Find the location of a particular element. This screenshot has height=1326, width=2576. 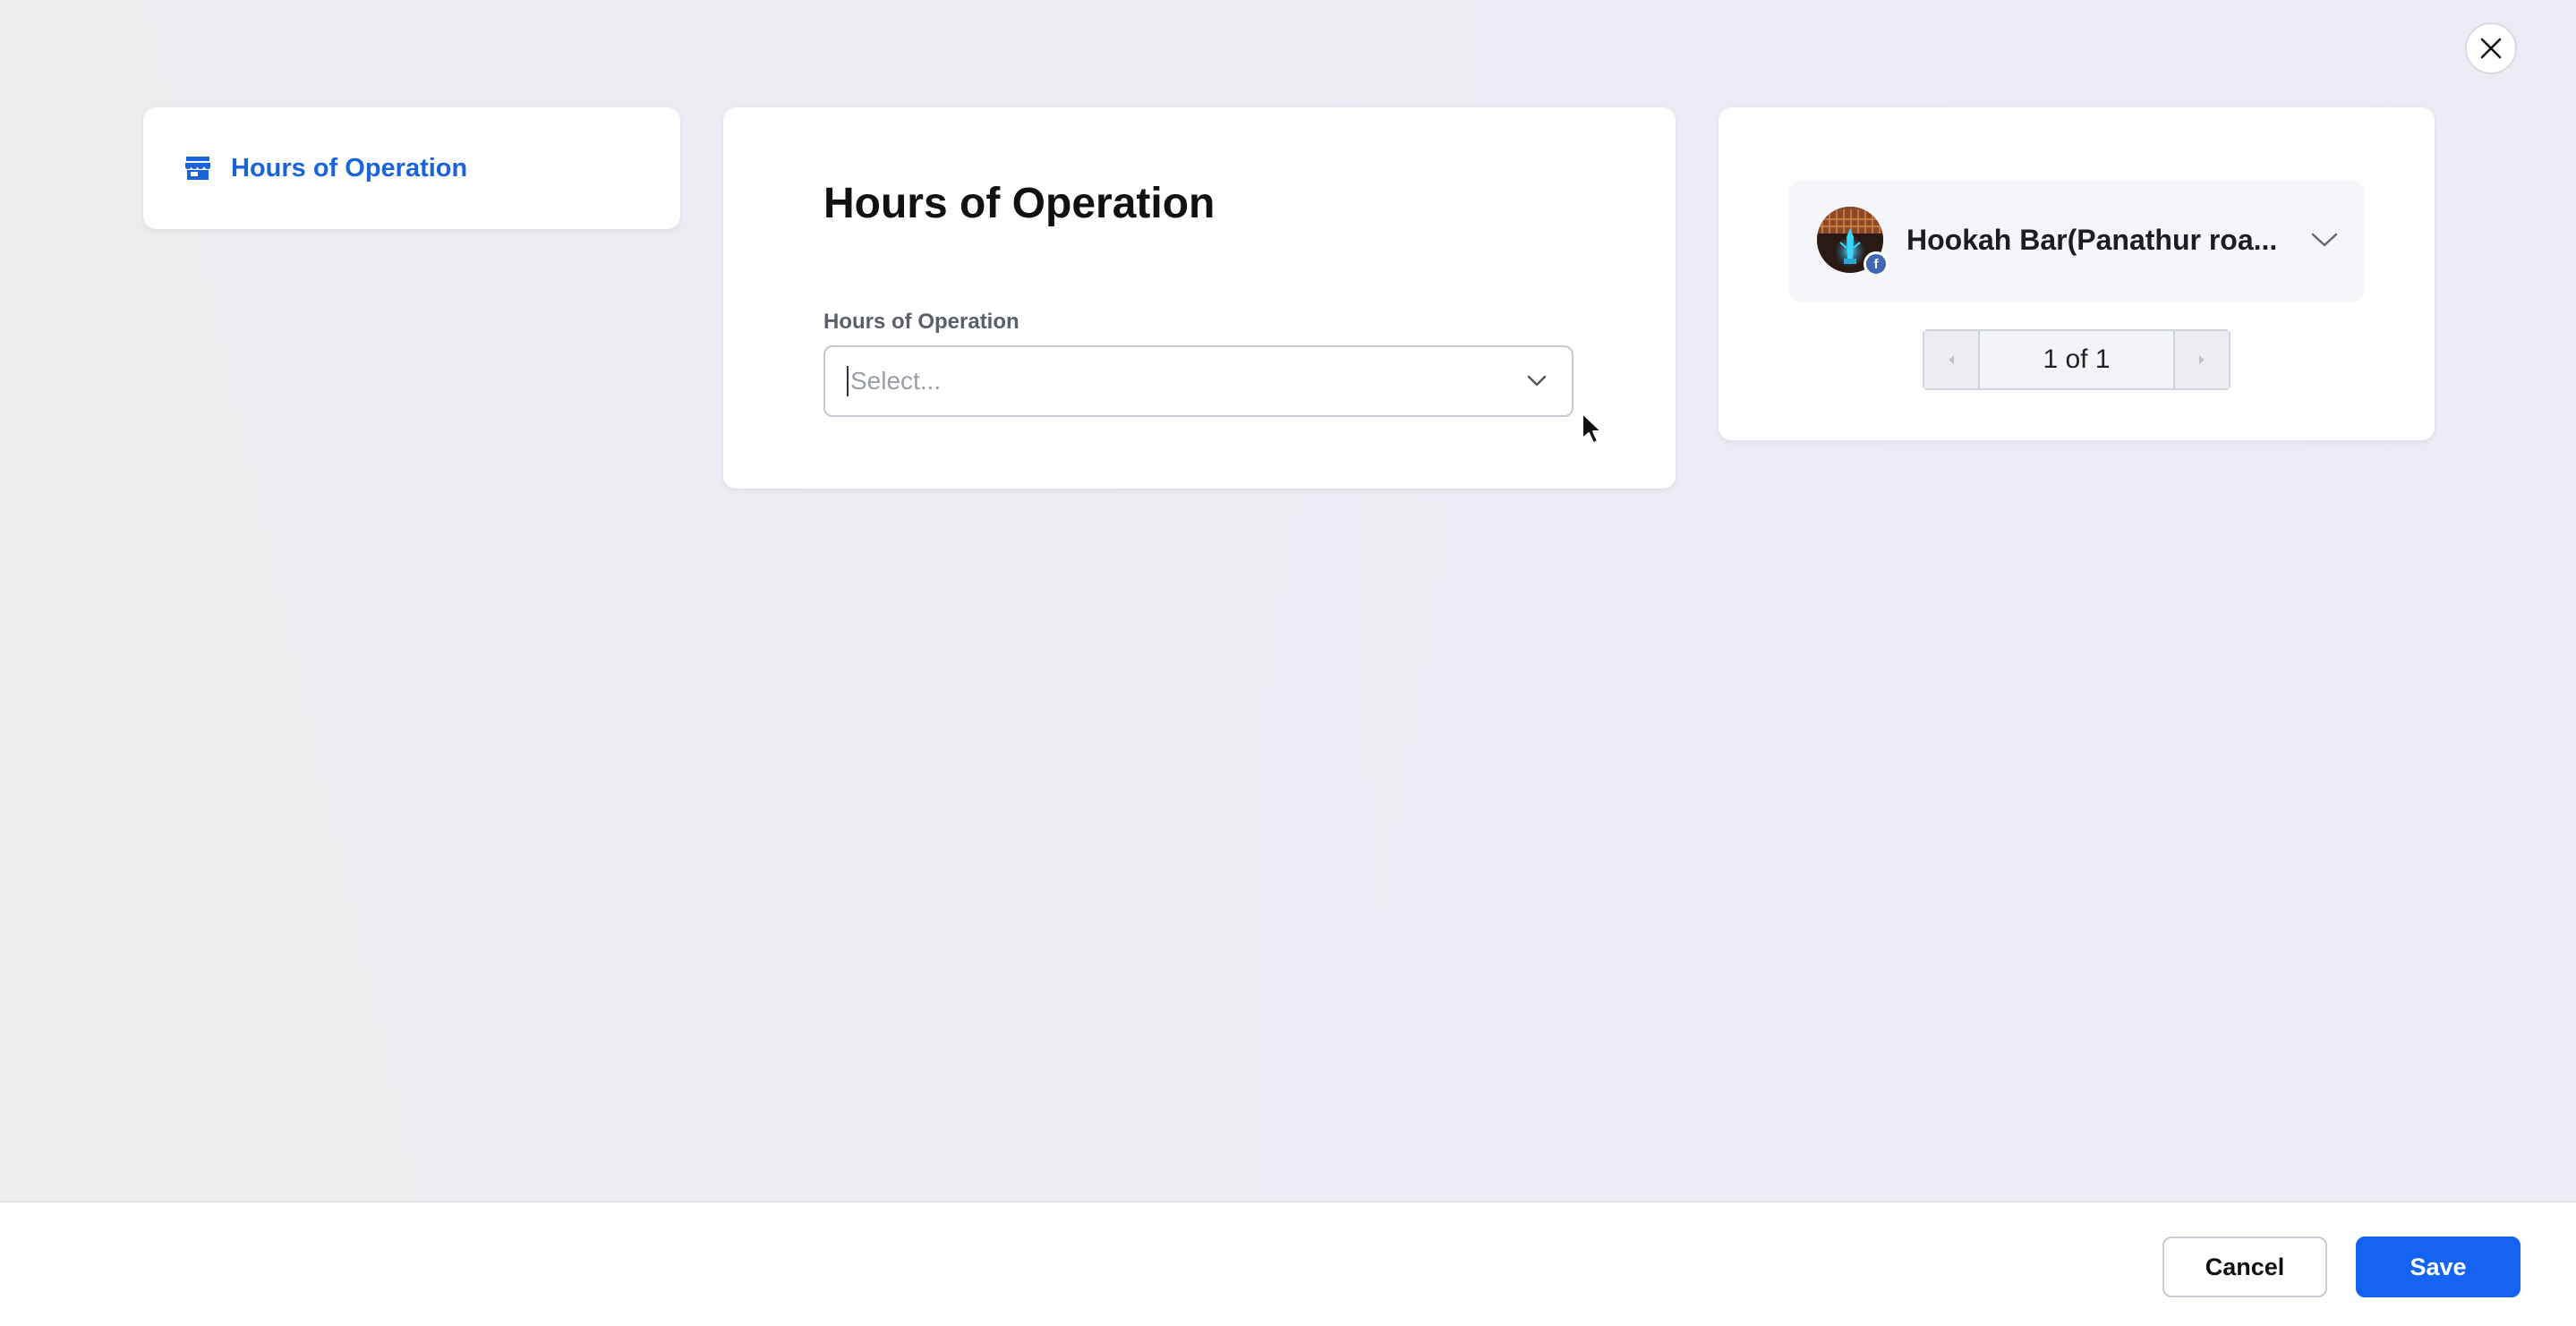

pager-prev-button is located at coordinates (1952, 359).